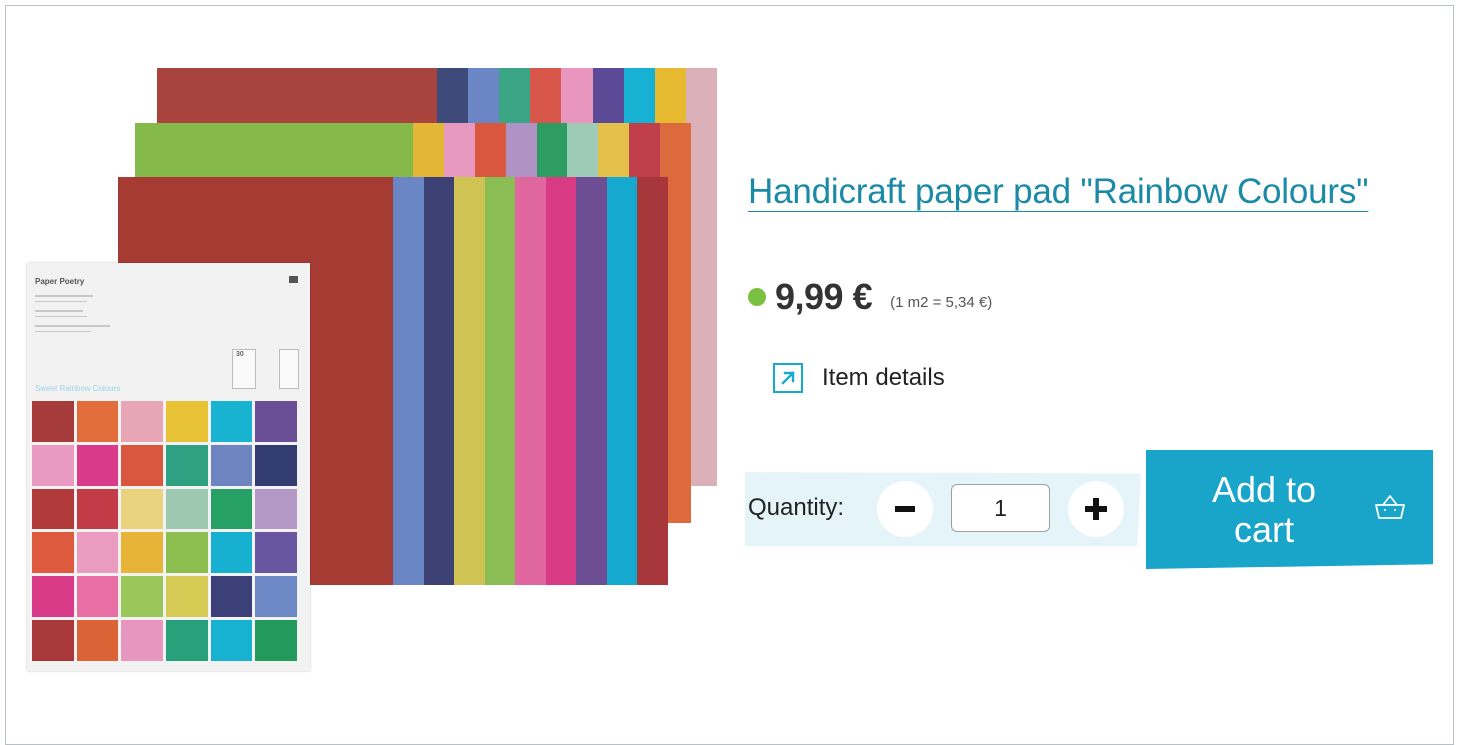 The height and width of the screenshot is (745, 1463). Describe the element at coordinates (289, 369) in the screenshot. I see `pad-info-box` at that location.